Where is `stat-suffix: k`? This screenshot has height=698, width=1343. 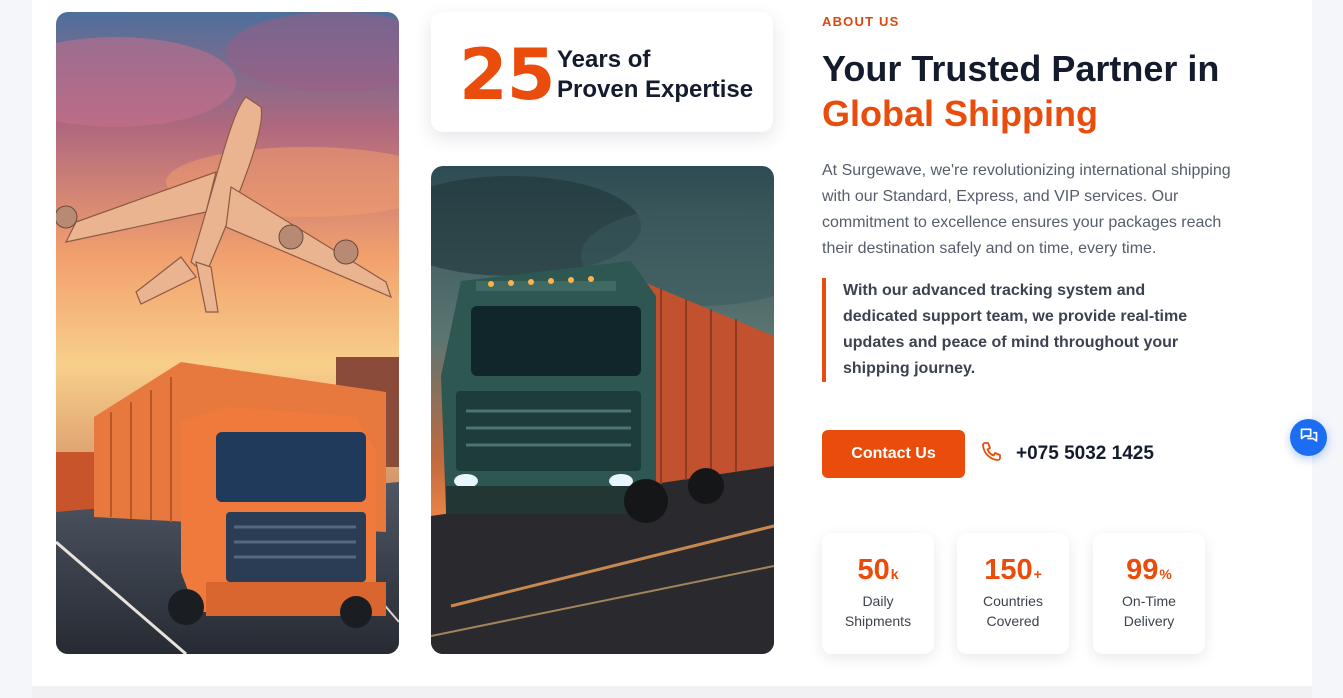 stat-suffix: k is located at coordinates (894, 574).